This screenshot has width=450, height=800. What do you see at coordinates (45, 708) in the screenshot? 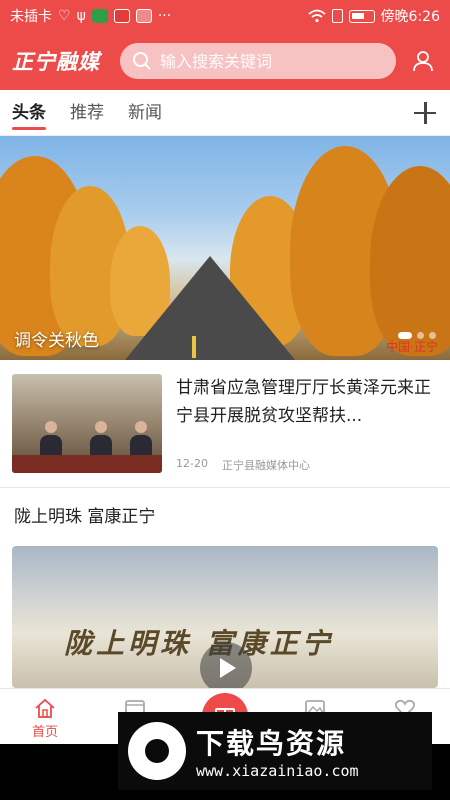
I see `home-icon` at bounding box center [45, 708].